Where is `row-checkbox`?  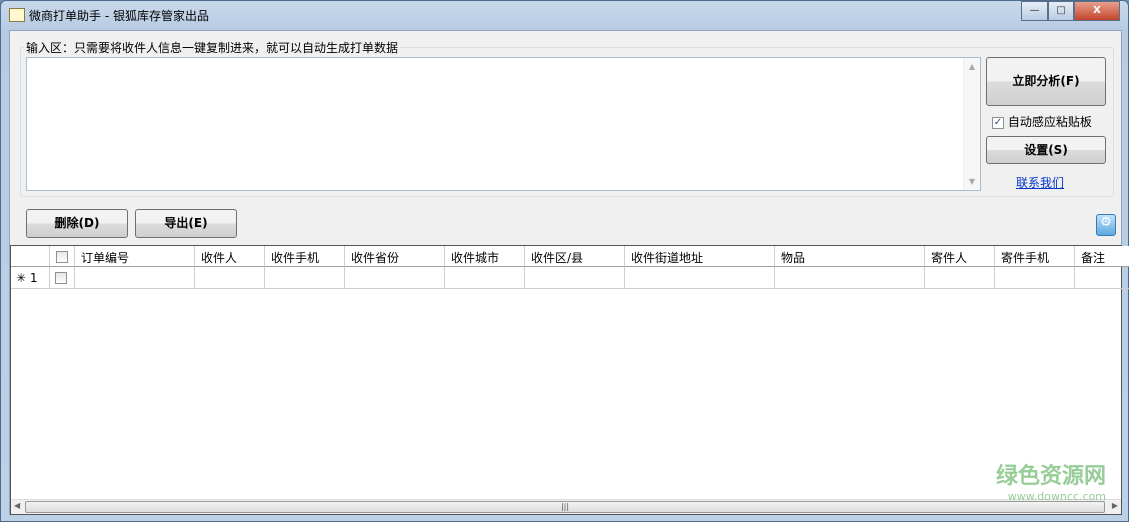 row-checkbox is located at coordinates (61, 277).